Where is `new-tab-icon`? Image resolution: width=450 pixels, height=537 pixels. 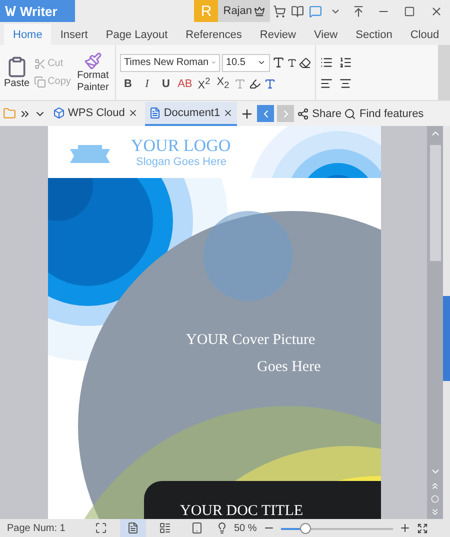 new-tab-icon is located at coordinates (247, 113).